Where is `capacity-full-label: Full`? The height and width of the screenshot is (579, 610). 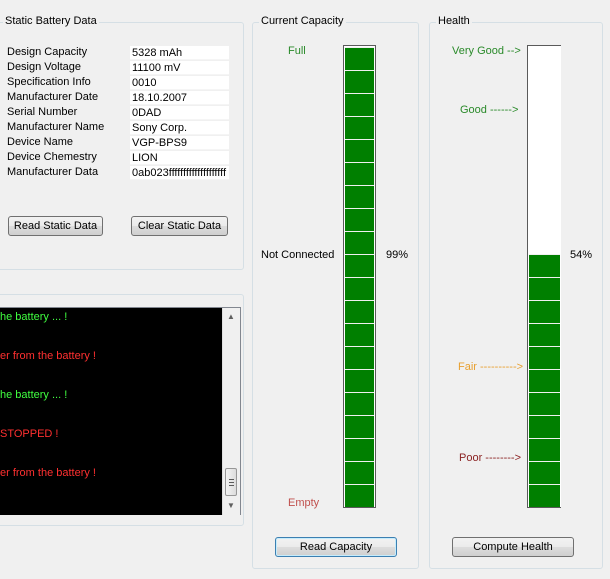 capacity-full-label: Full is located at coordinates (297, 51).